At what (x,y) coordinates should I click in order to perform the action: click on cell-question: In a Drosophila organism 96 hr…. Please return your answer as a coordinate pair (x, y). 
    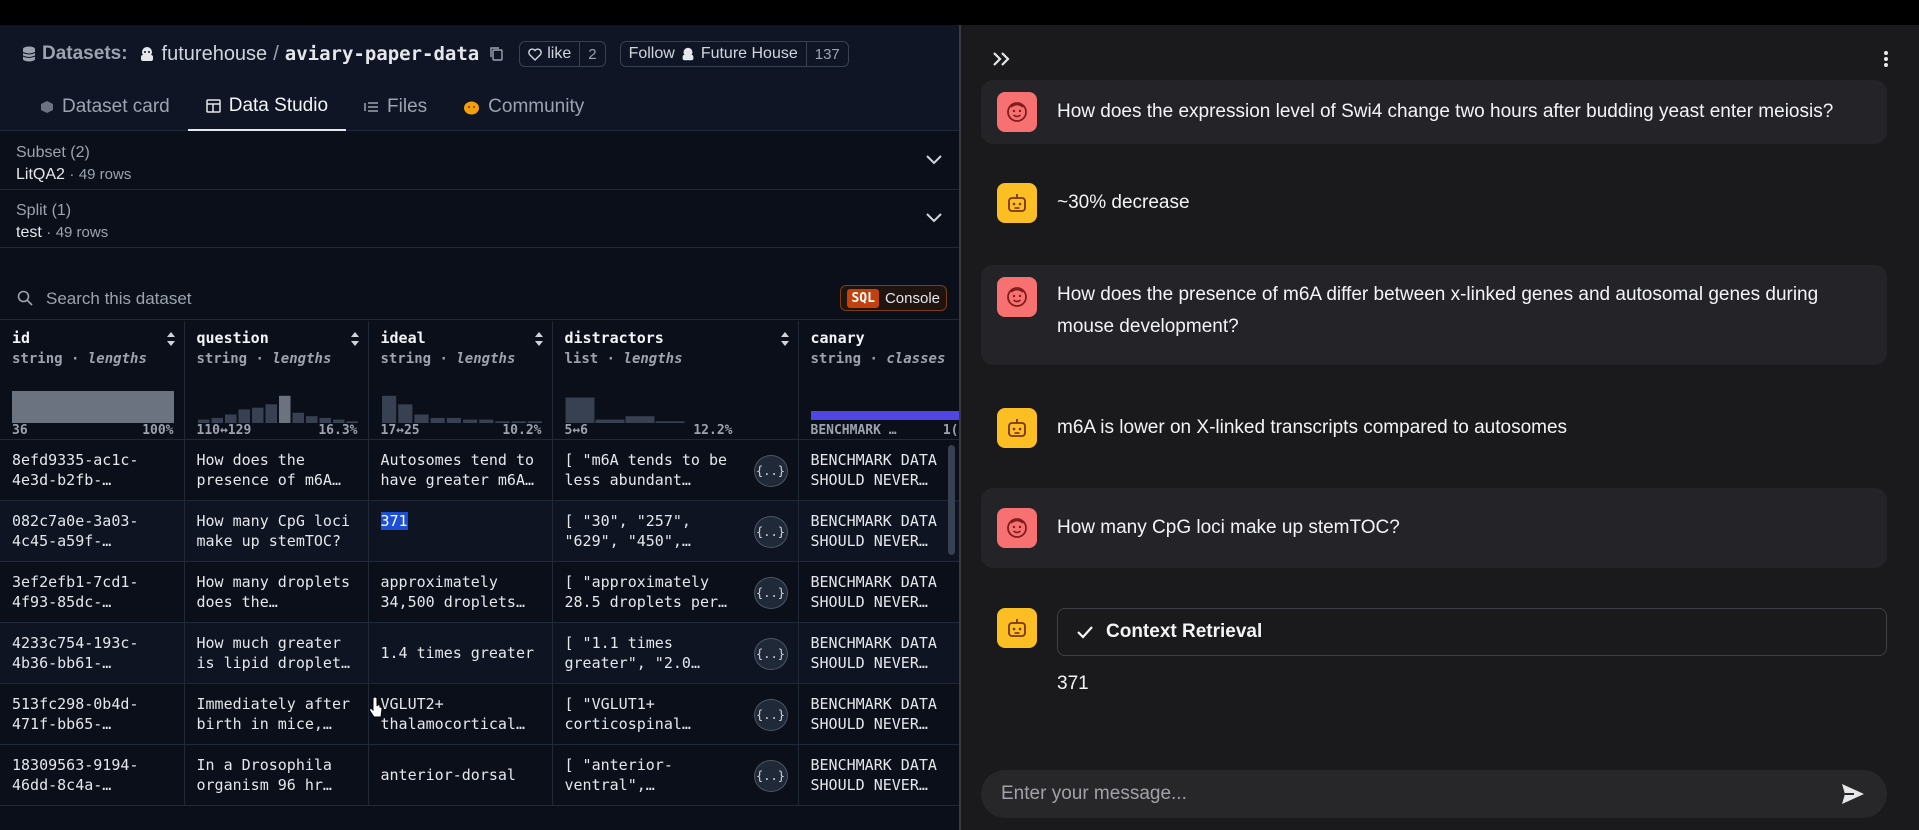
    Looking at the image, I should click on (276, 775).